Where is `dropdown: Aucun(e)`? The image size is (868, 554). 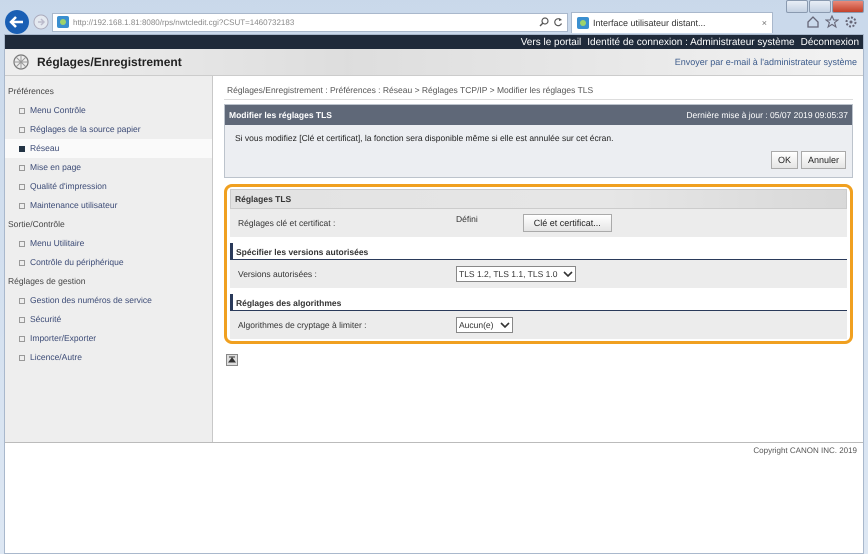
dropdown: Aucun(e) is located at coordinates (484, 325).